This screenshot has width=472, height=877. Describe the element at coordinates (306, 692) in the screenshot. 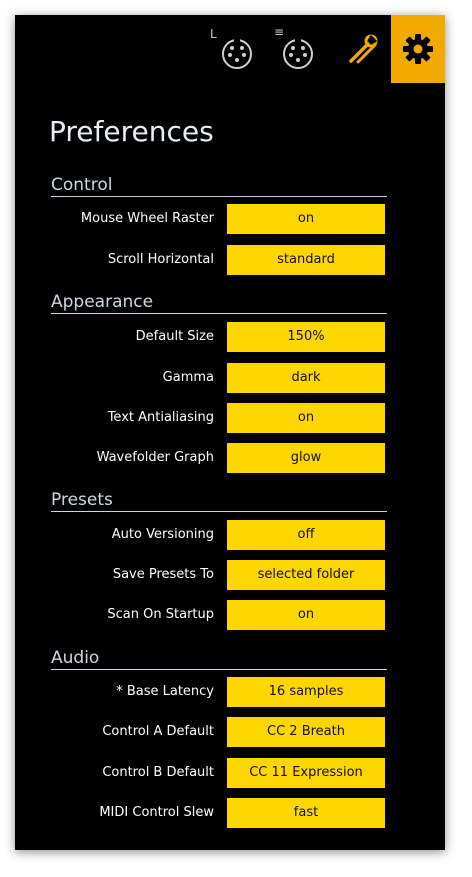

I see `base-latency-select: 16 samples` at that location.